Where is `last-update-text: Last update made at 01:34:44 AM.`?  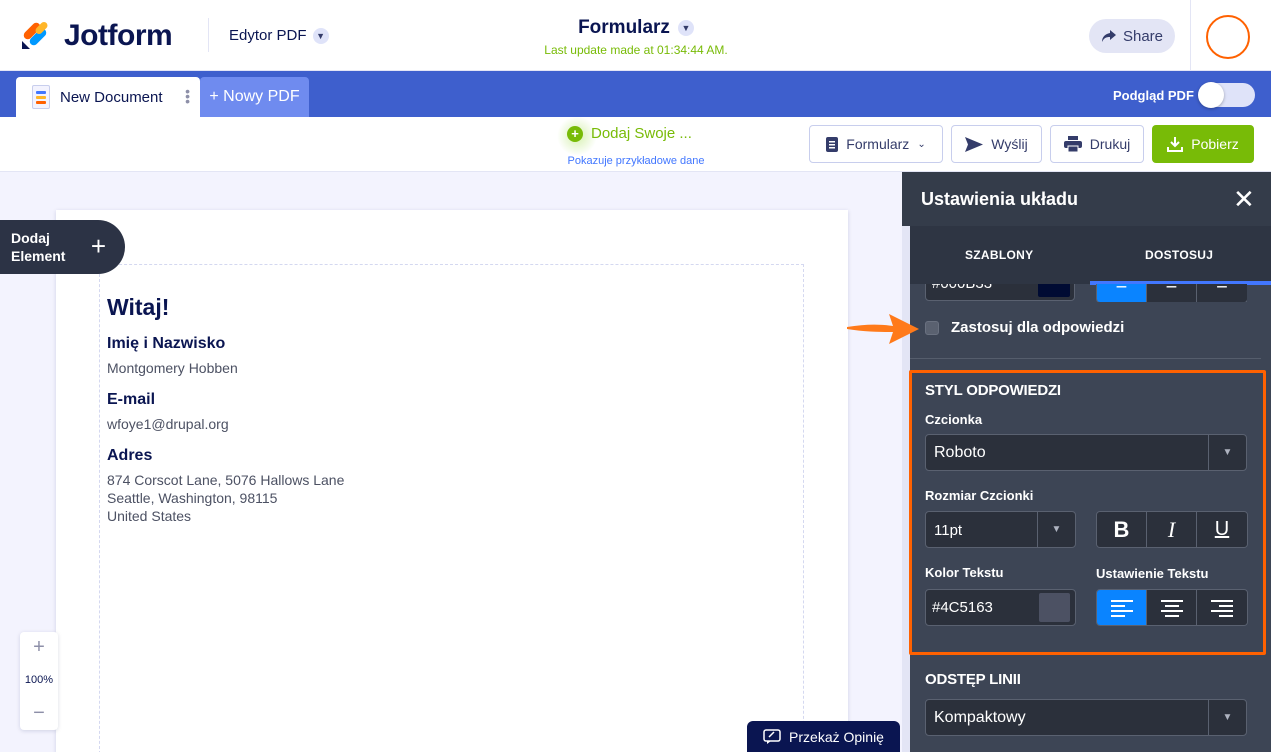
last-update-text: Last update made at 01:34:44 AM. is located at coordinates (636, 50).